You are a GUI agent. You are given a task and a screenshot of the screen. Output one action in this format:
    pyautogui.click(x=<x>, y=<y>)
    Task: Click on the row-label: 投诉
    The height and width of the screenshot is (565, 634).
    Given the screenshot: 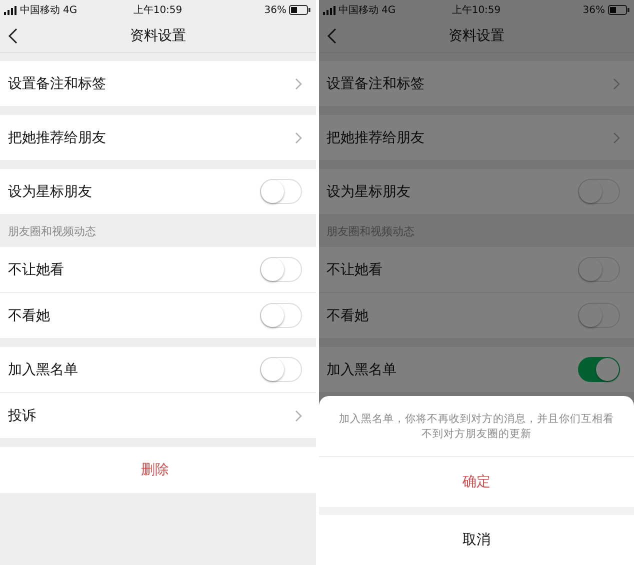 What is the action you would take?
    pyautogui.click(x=22, y=415)
    